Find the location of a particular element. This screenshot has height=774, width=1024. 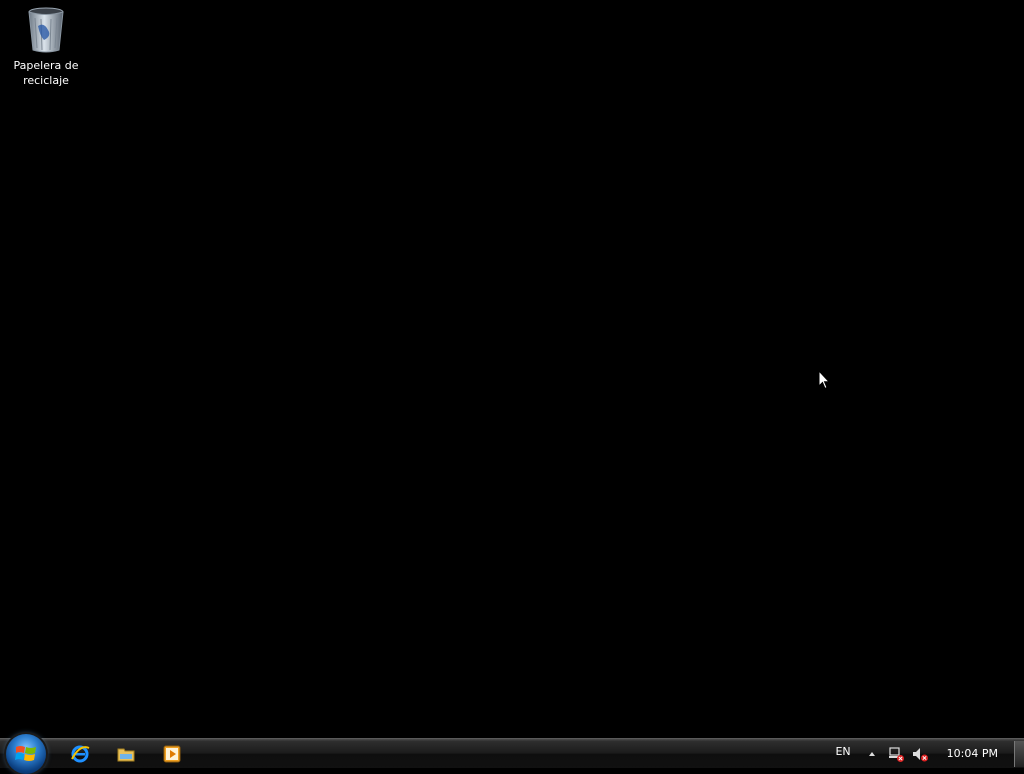

network-status-button is located at coordinates (896, 754).